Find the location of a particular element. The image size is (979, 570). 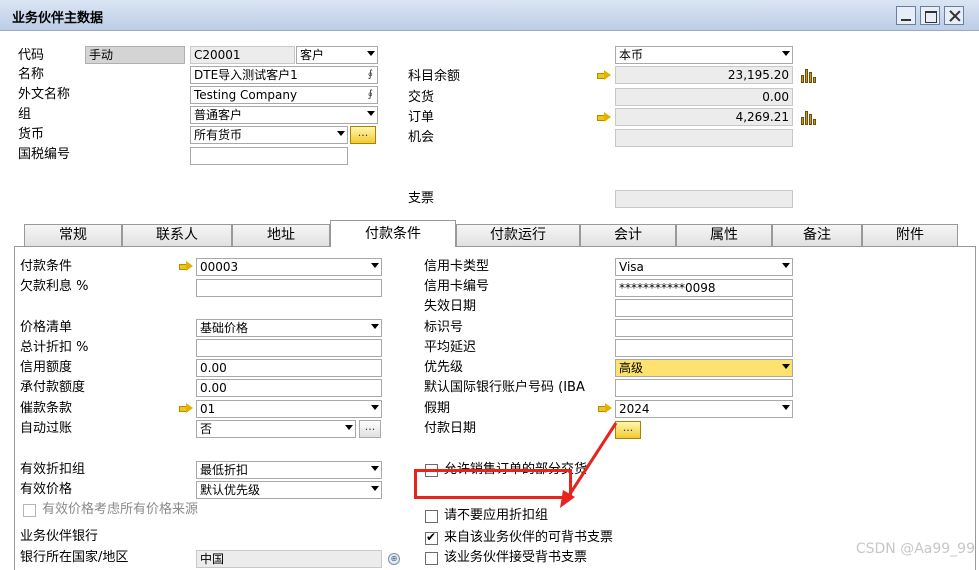

delivery-field: 0.00 is located at coordinates (704, 97).